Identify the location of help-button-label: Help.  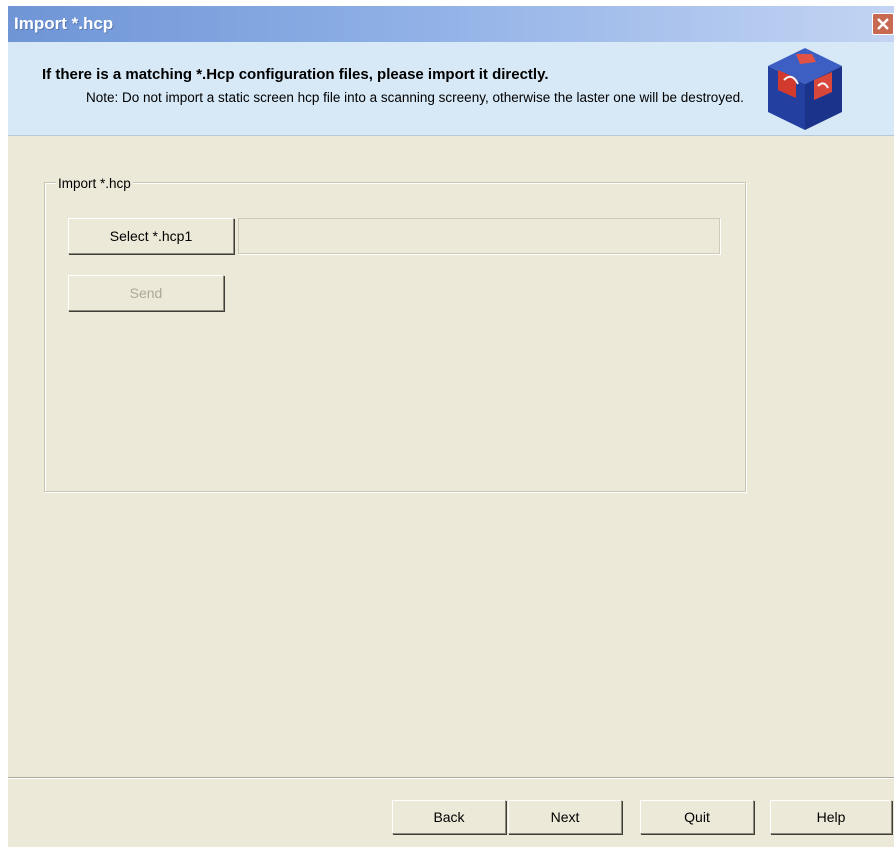
(831, 817).